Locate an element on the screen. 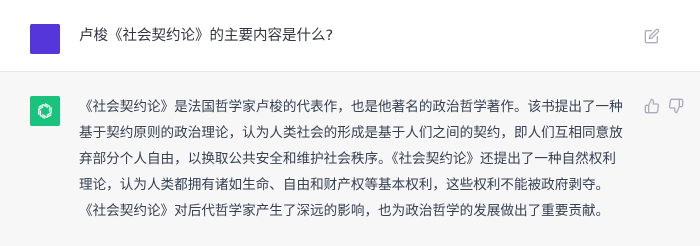 This screenshot has height=246, width=700. thumbs-down-icon is located at coordinates (676, 106).